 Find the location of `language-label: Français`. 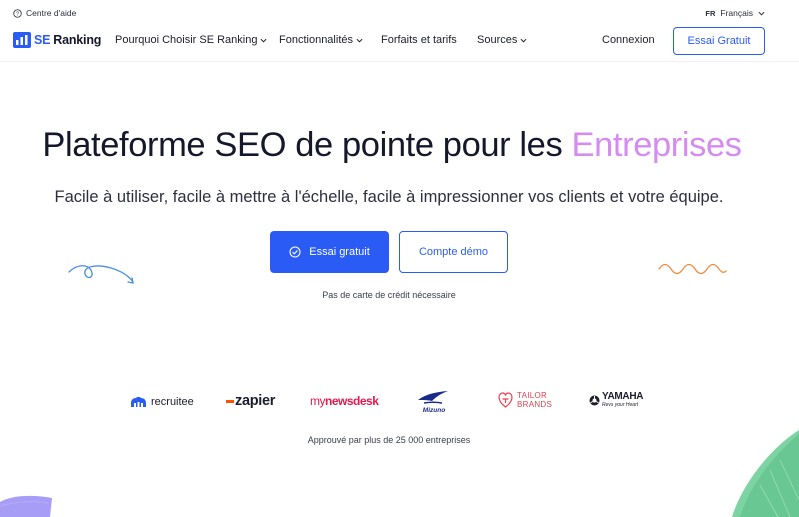

language-label: Français is located at coordinates (736, 13).